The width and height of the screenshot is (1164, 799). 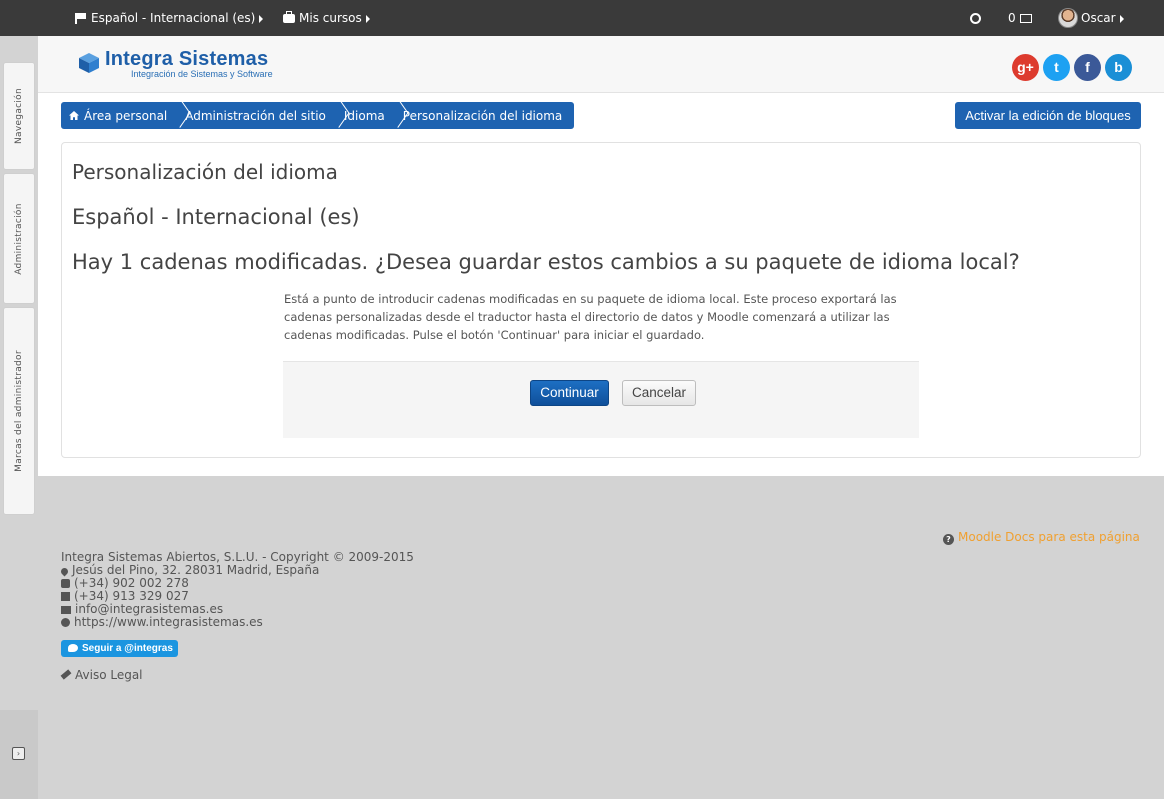 What do you see at coordinates (1098, 18) in the screenshot?
I see `user-name: Oscar` at bounding box center [1098, 18].